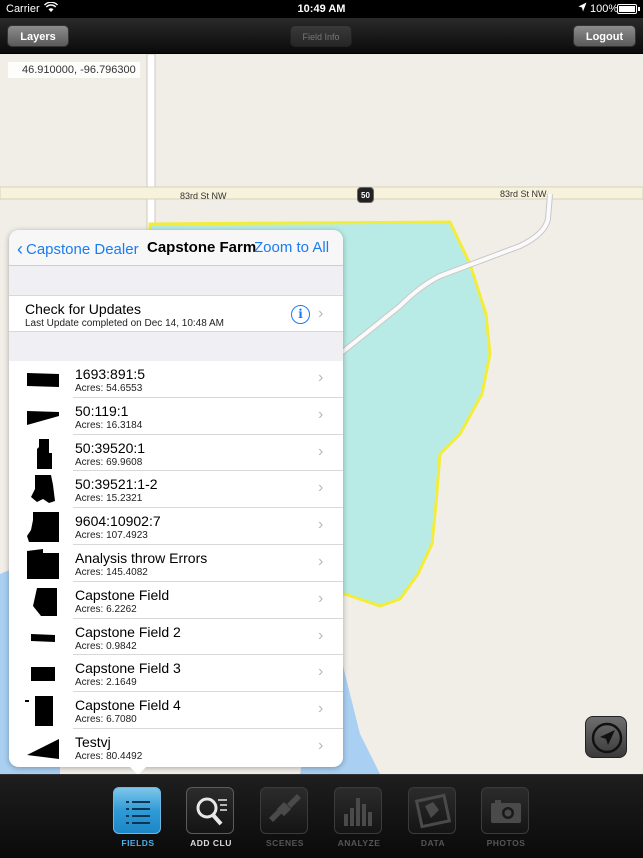  I want to click on field-name: 9604:10902:7, so click(118, 521).